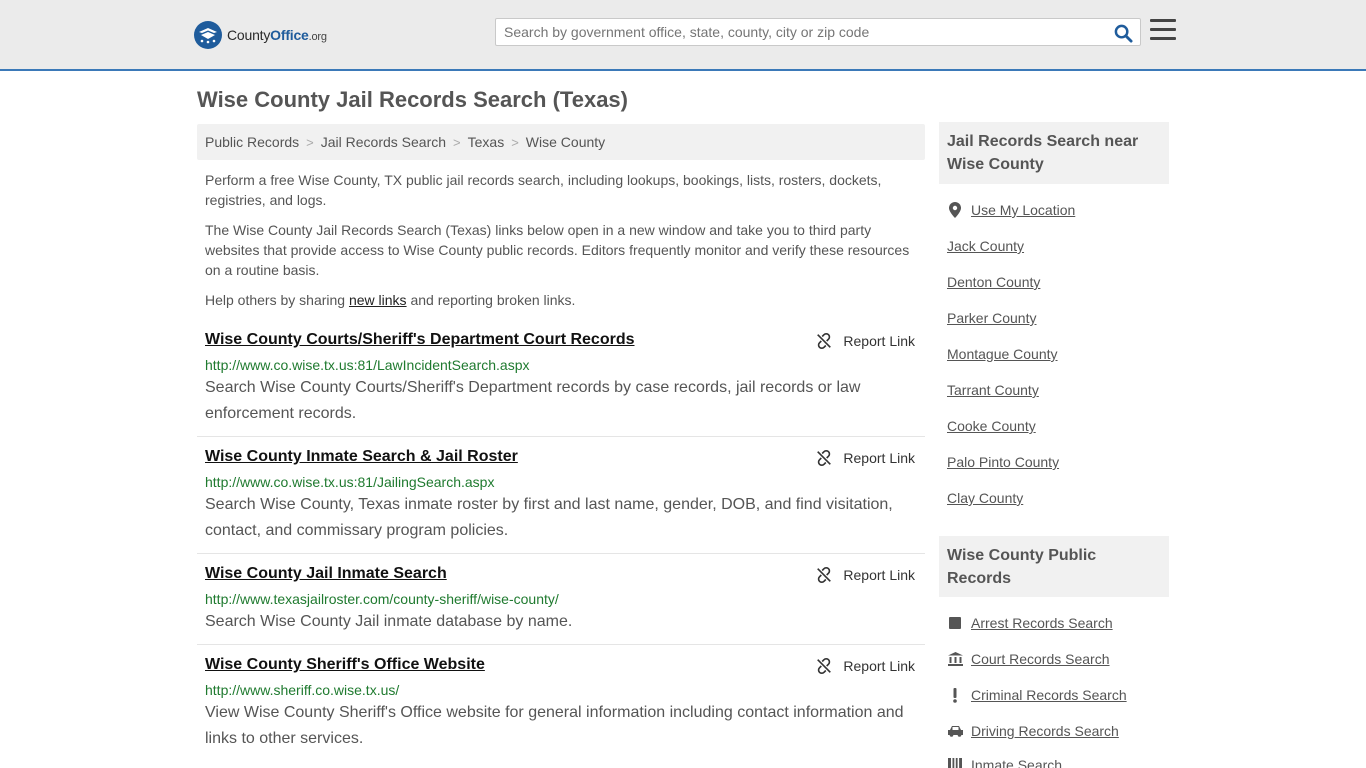 The image size is (1366, 768). I want to click on nearby-county-link: Palo Pinto County, so click(1003, 462).